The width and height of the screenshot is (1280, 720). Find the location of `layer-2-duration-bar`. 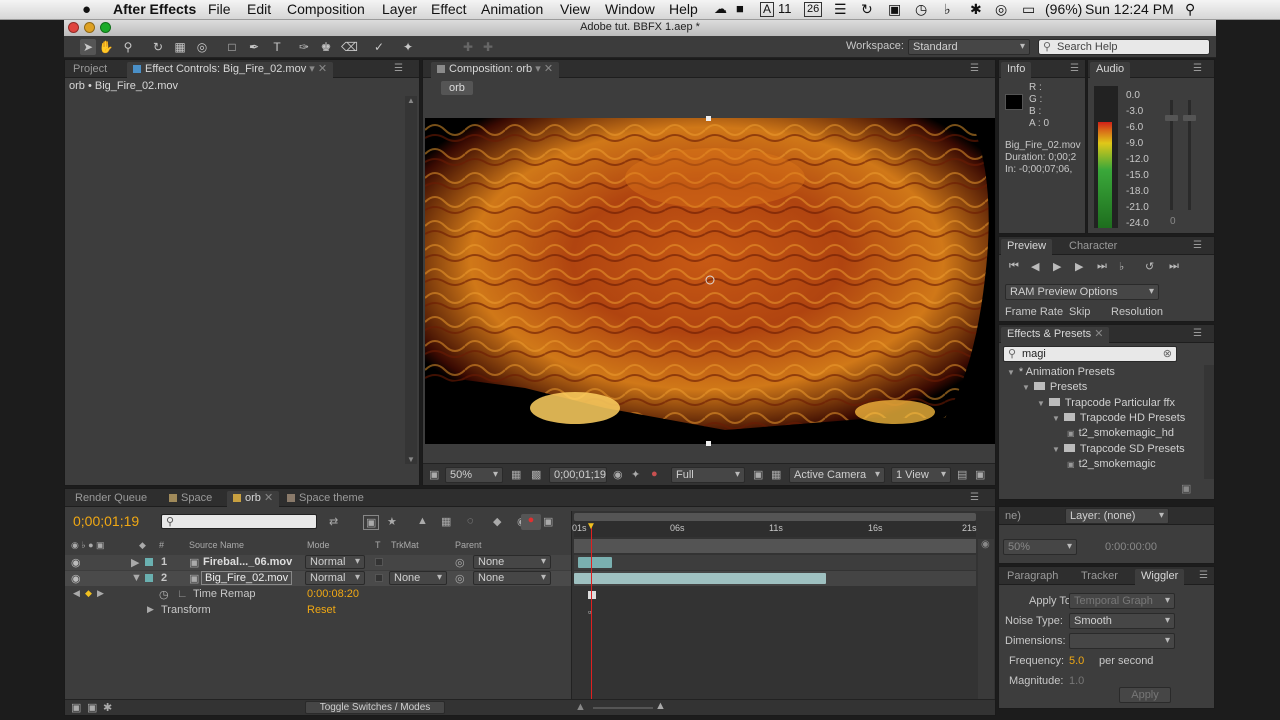

layer-2-duration-bar is located at coordinates (700, 578).